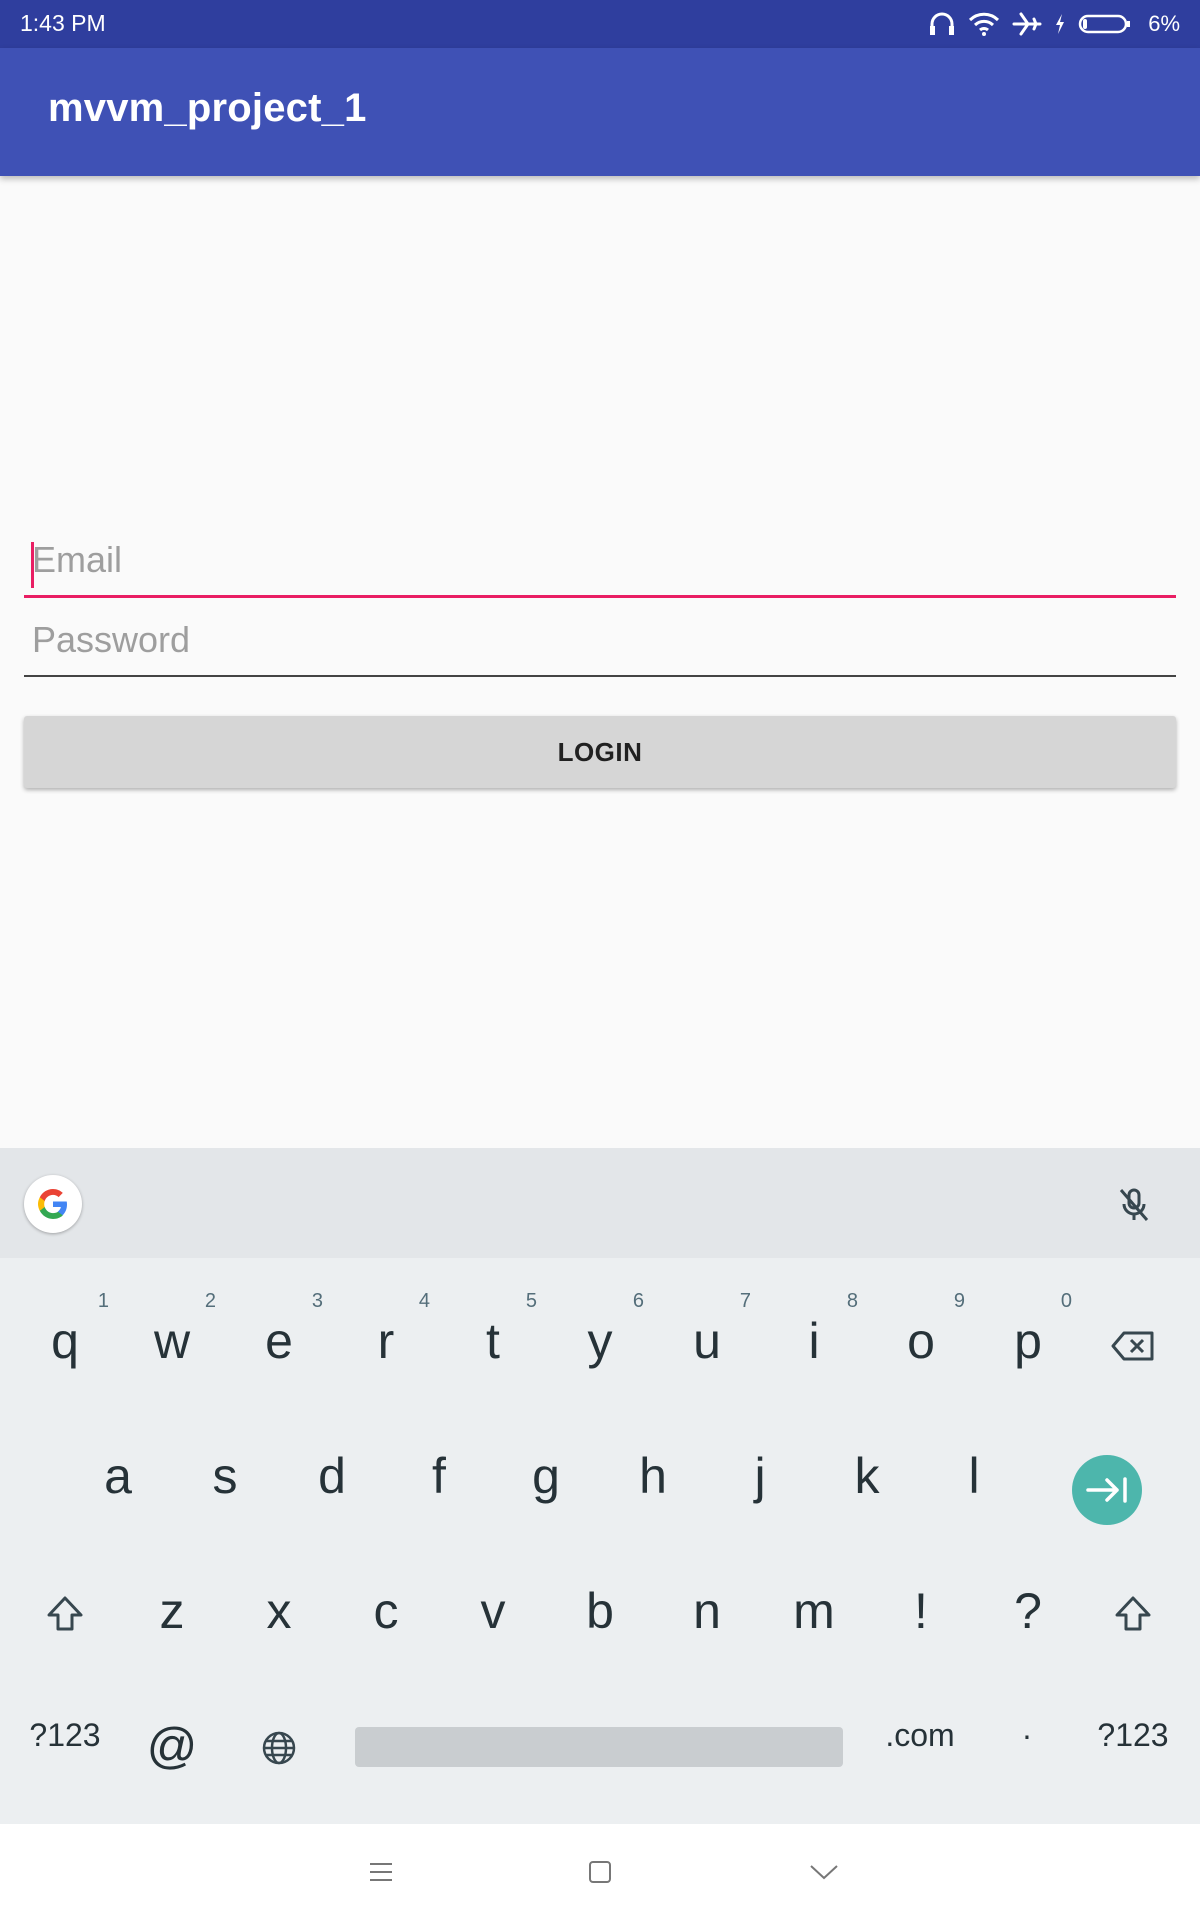 The height and width of the screenshot is (1920, 1200). What do you see at coordinates (745, 1301) in the screenshot?
I see `key-hint: 7` at bounding box center [745, 1301].